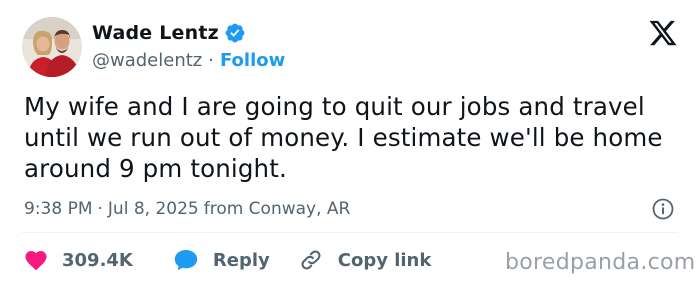  Describe the element at coordinates (384, 260) in the screenshot. I see `copy-link-label: Copy link` at that location.